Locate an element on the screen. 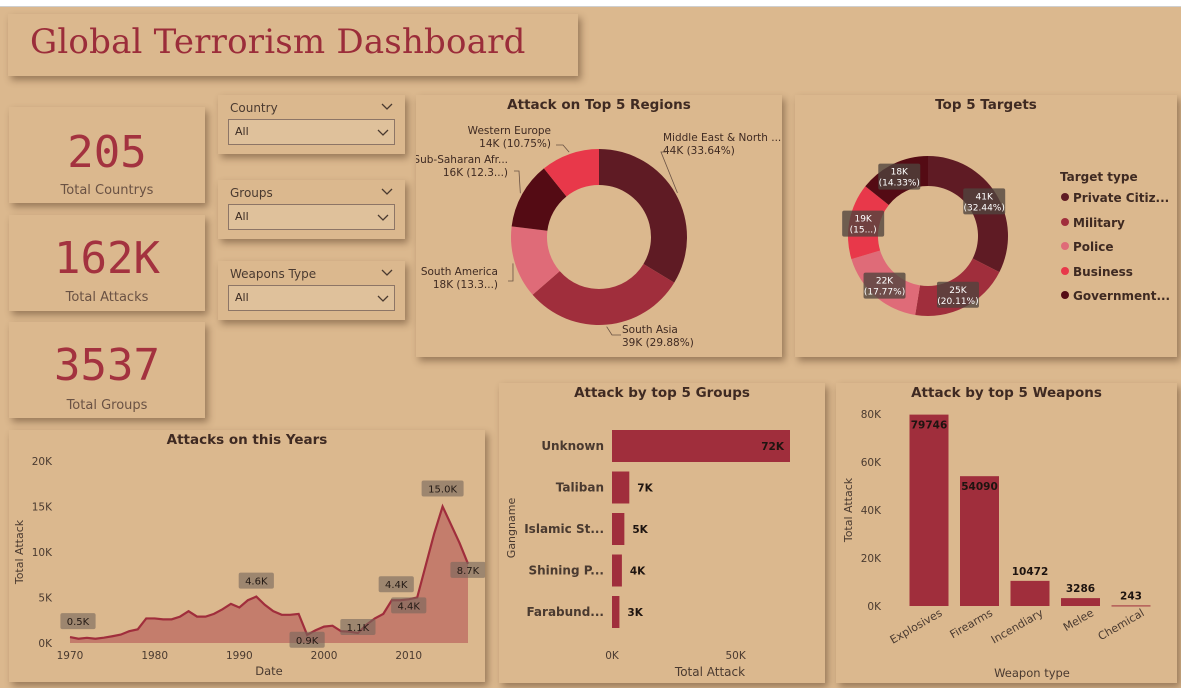 The image size is (1181, 688). y-axis-label: Total Attack is located at coordinates (19, 552).